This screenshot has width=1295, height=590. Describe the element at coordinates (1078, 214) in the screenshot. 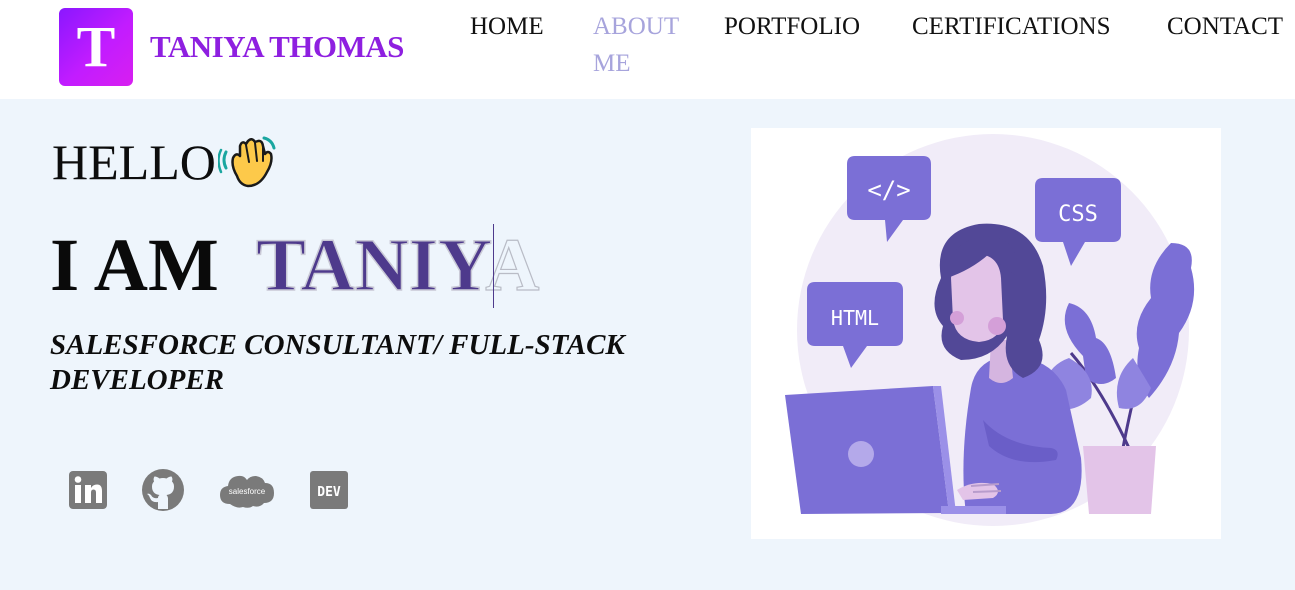

I see `css-bubble-label: CSS` at that location.